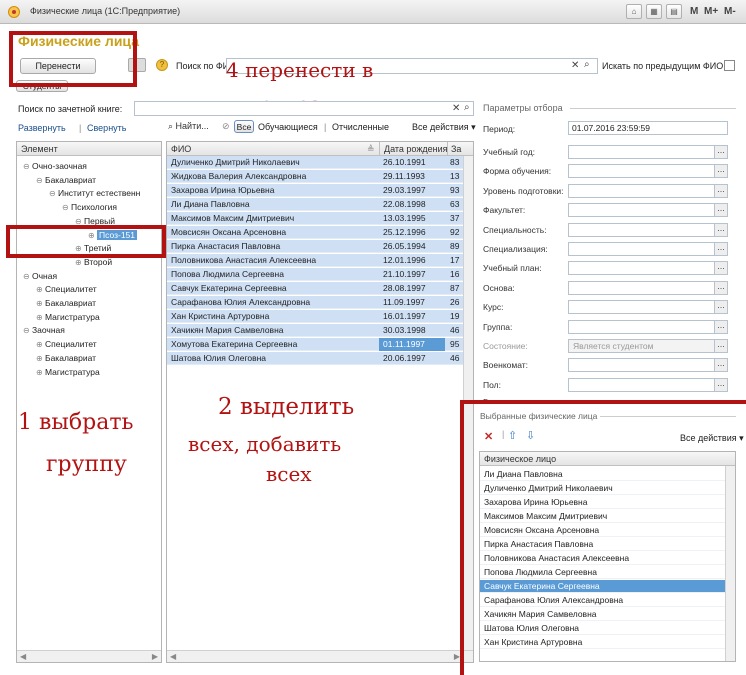 This screenshot has height=675, width=746. What do you see at coordinates (711, 11) in the screenshot?
I see `memory-plus-button: M+` at bounding box center [711, 11].